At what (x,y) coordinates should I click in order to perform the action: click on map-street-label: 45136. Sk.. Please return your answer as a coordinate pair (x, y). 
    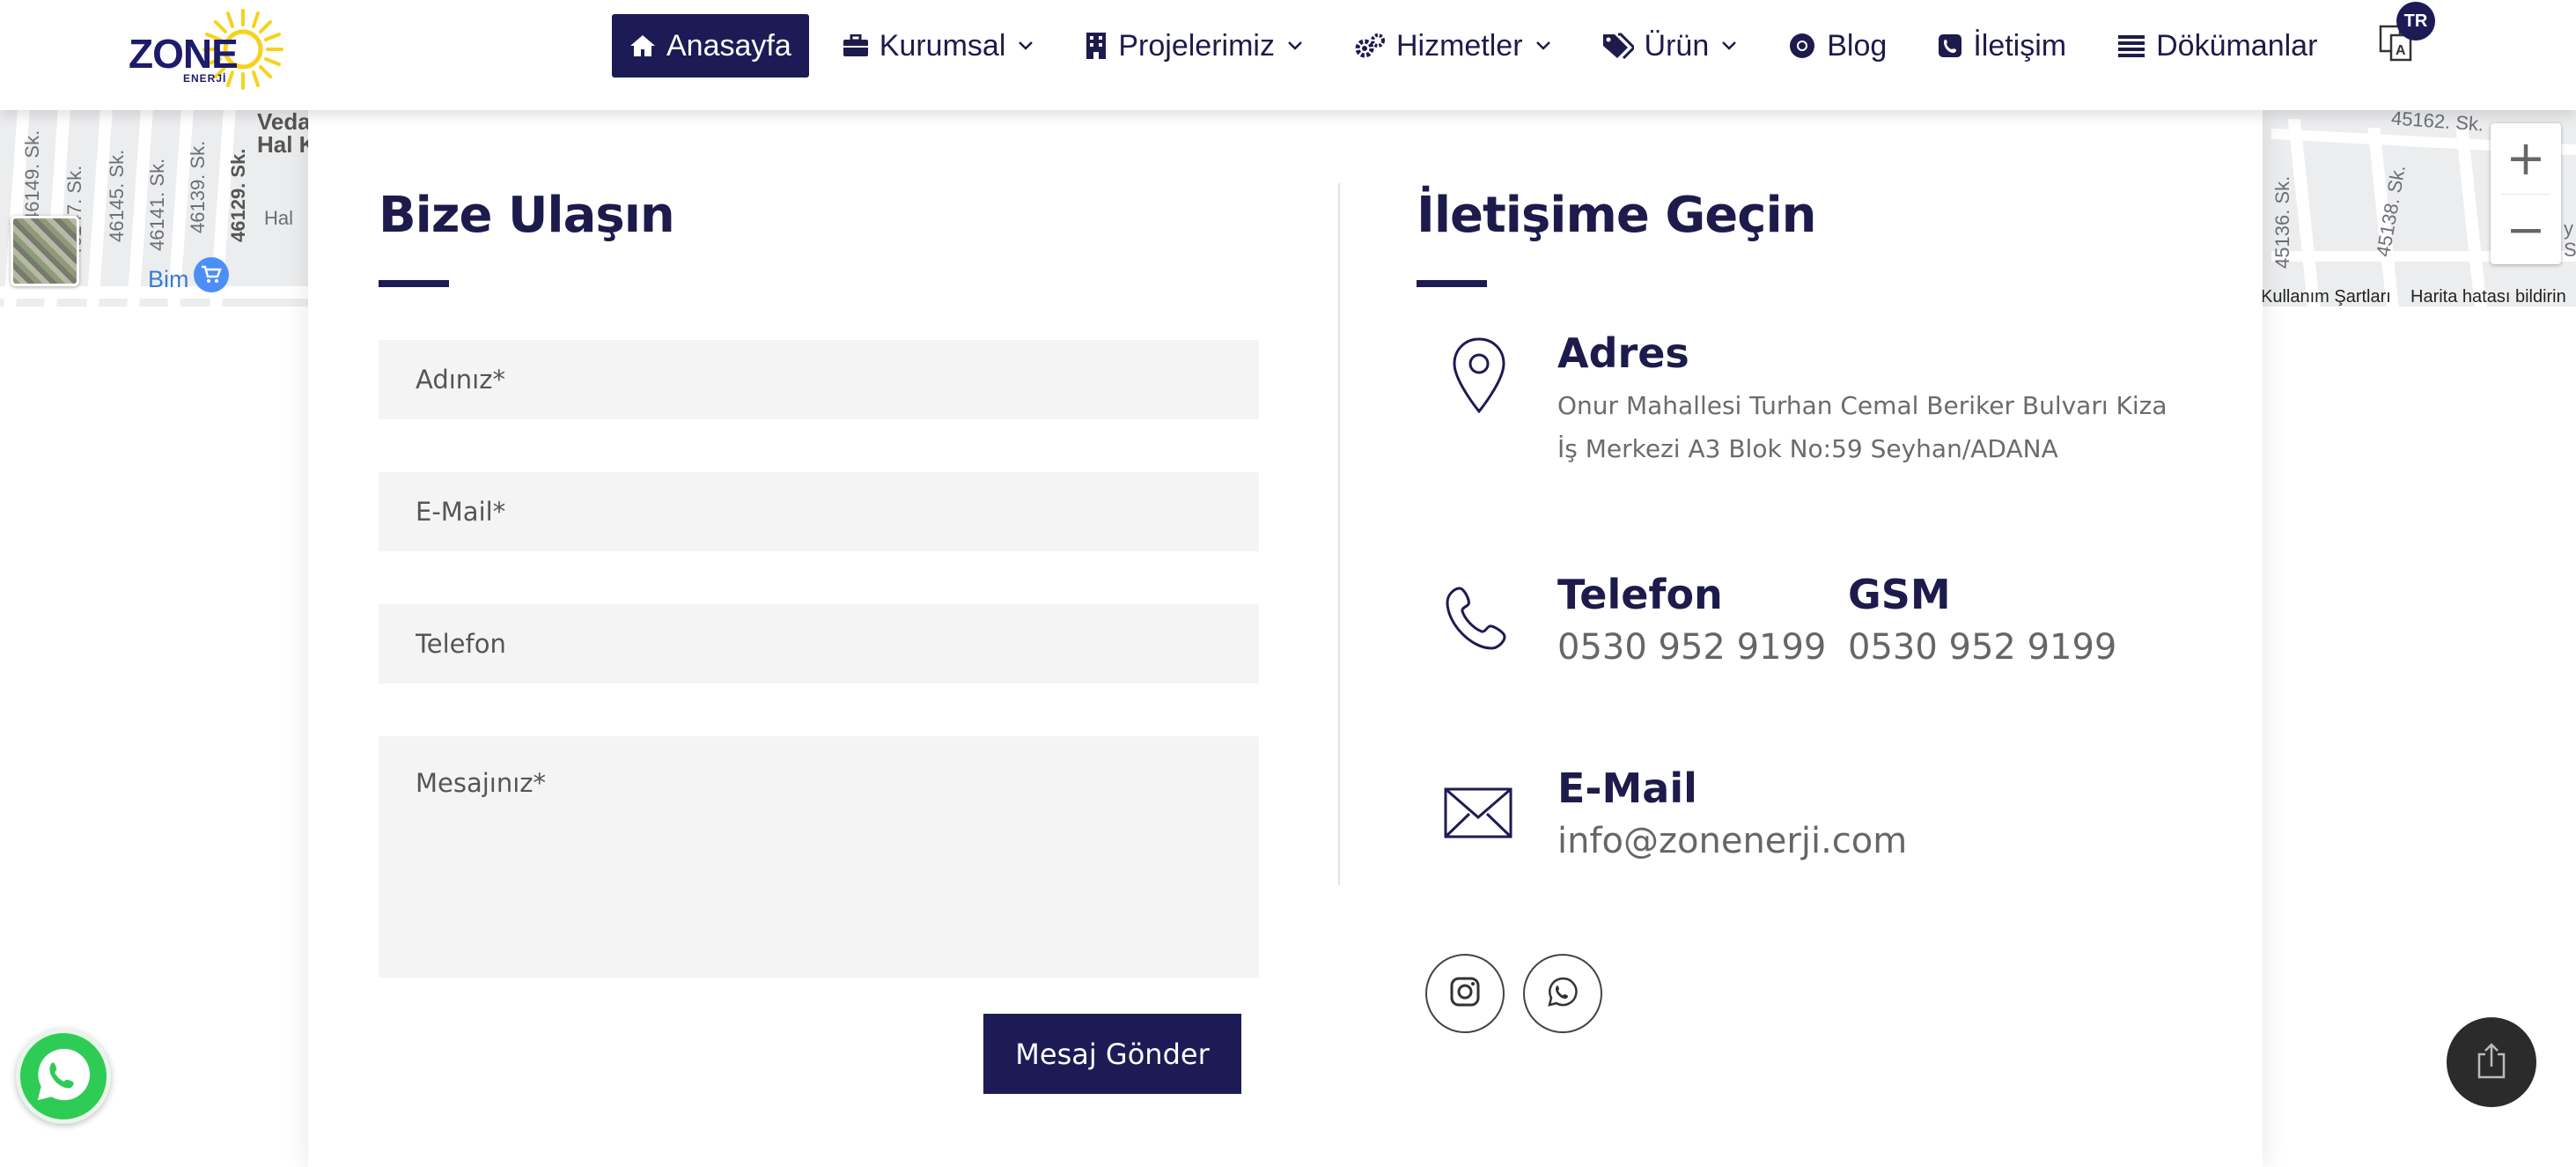
    Looking at the image, I should click on (2282, 222).